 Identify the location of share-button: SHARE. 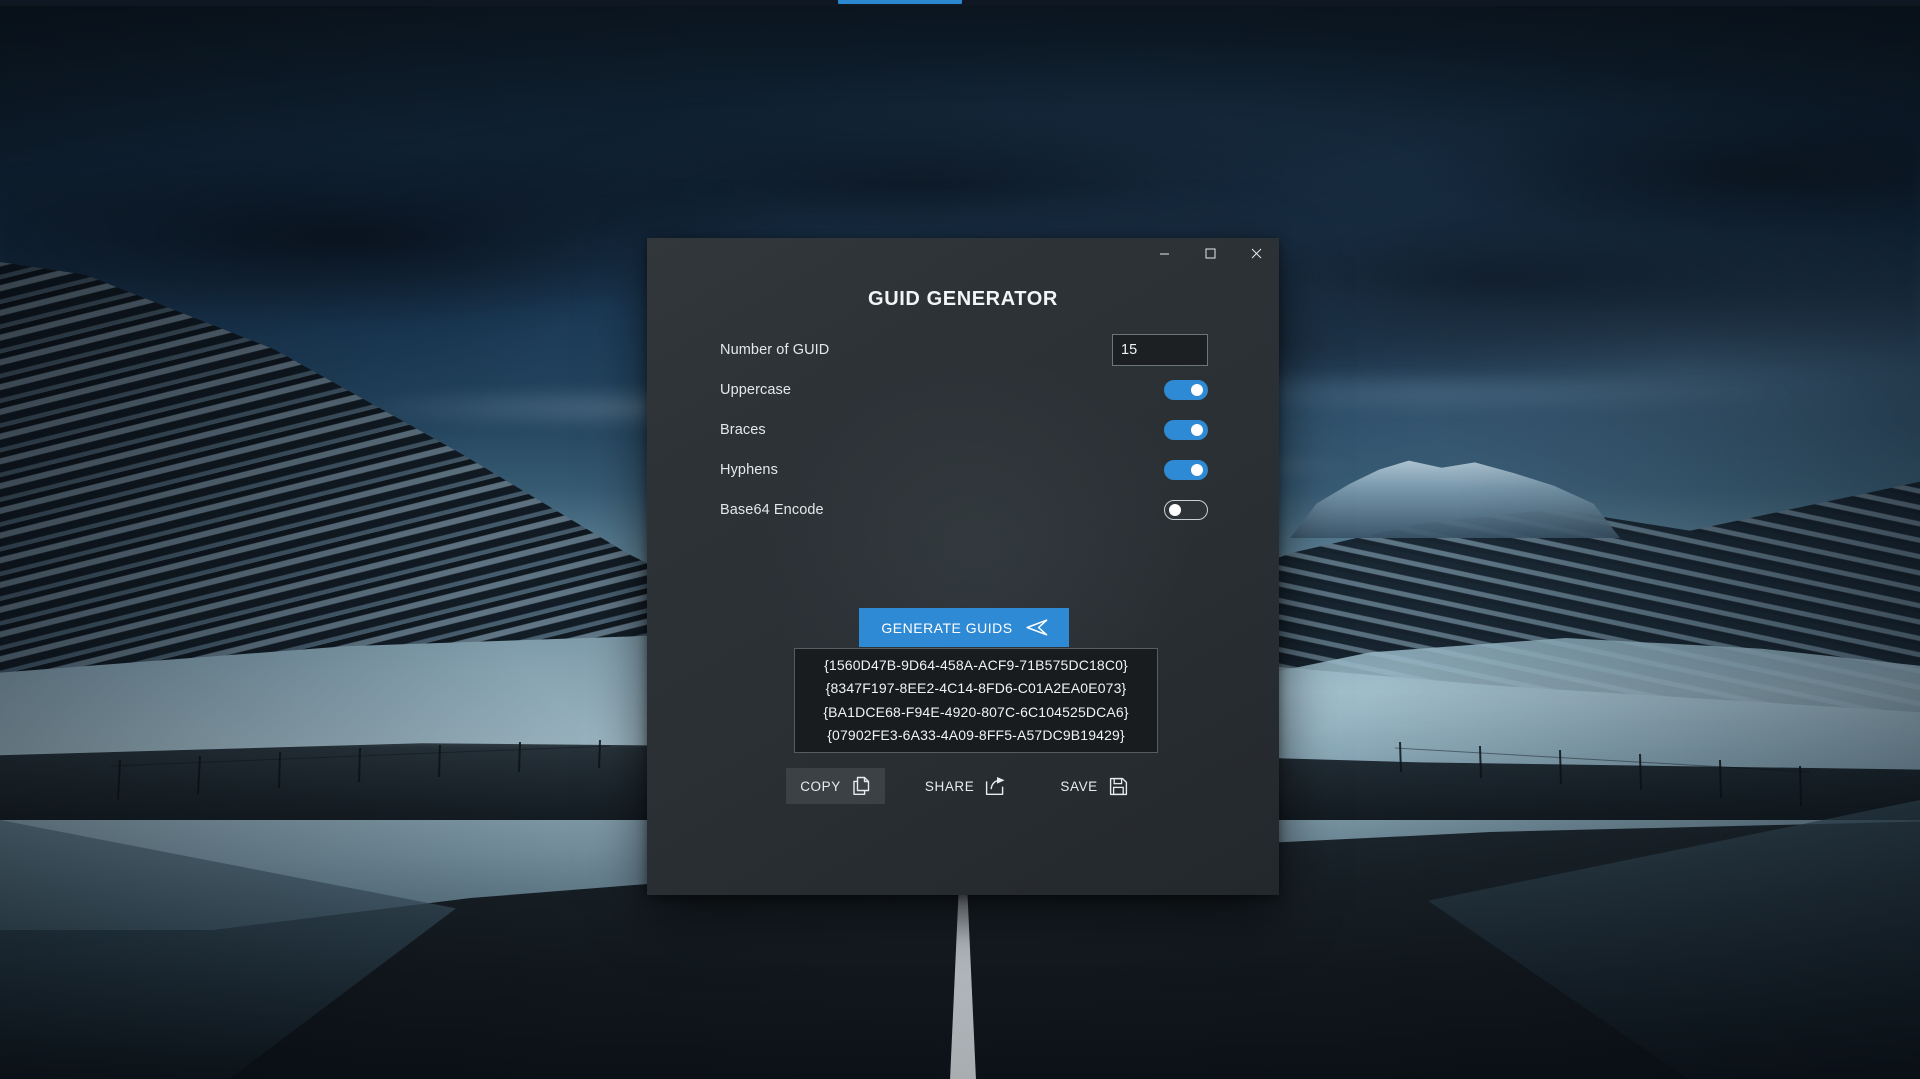
(966, 786).